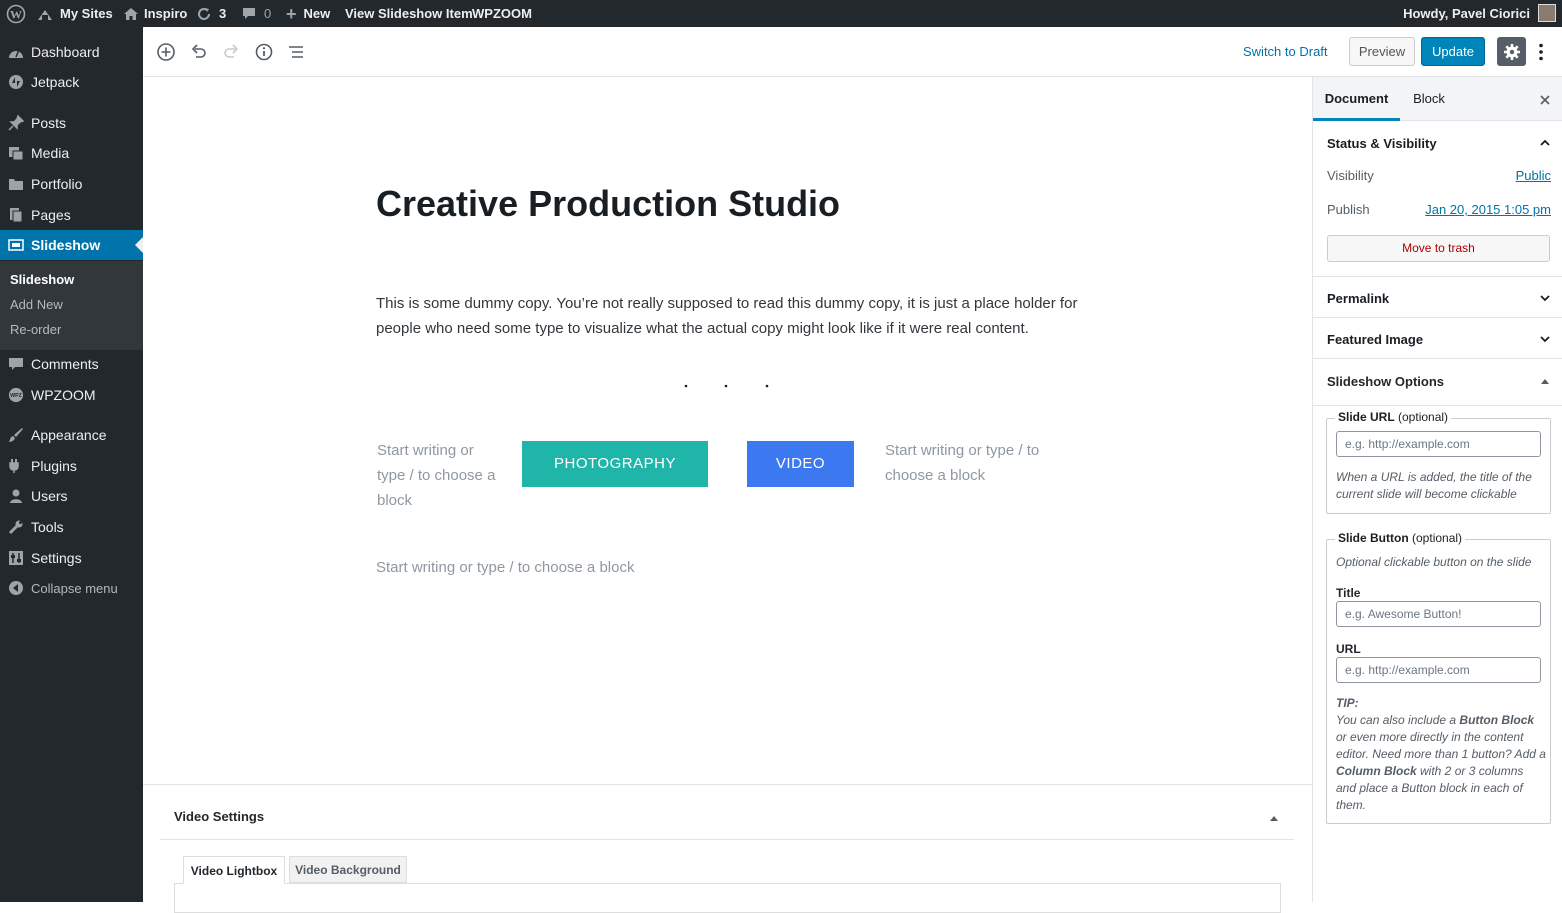 This screenshot has width=1562, height=913. I want to click on my-sites-icon, so click(45, 14).